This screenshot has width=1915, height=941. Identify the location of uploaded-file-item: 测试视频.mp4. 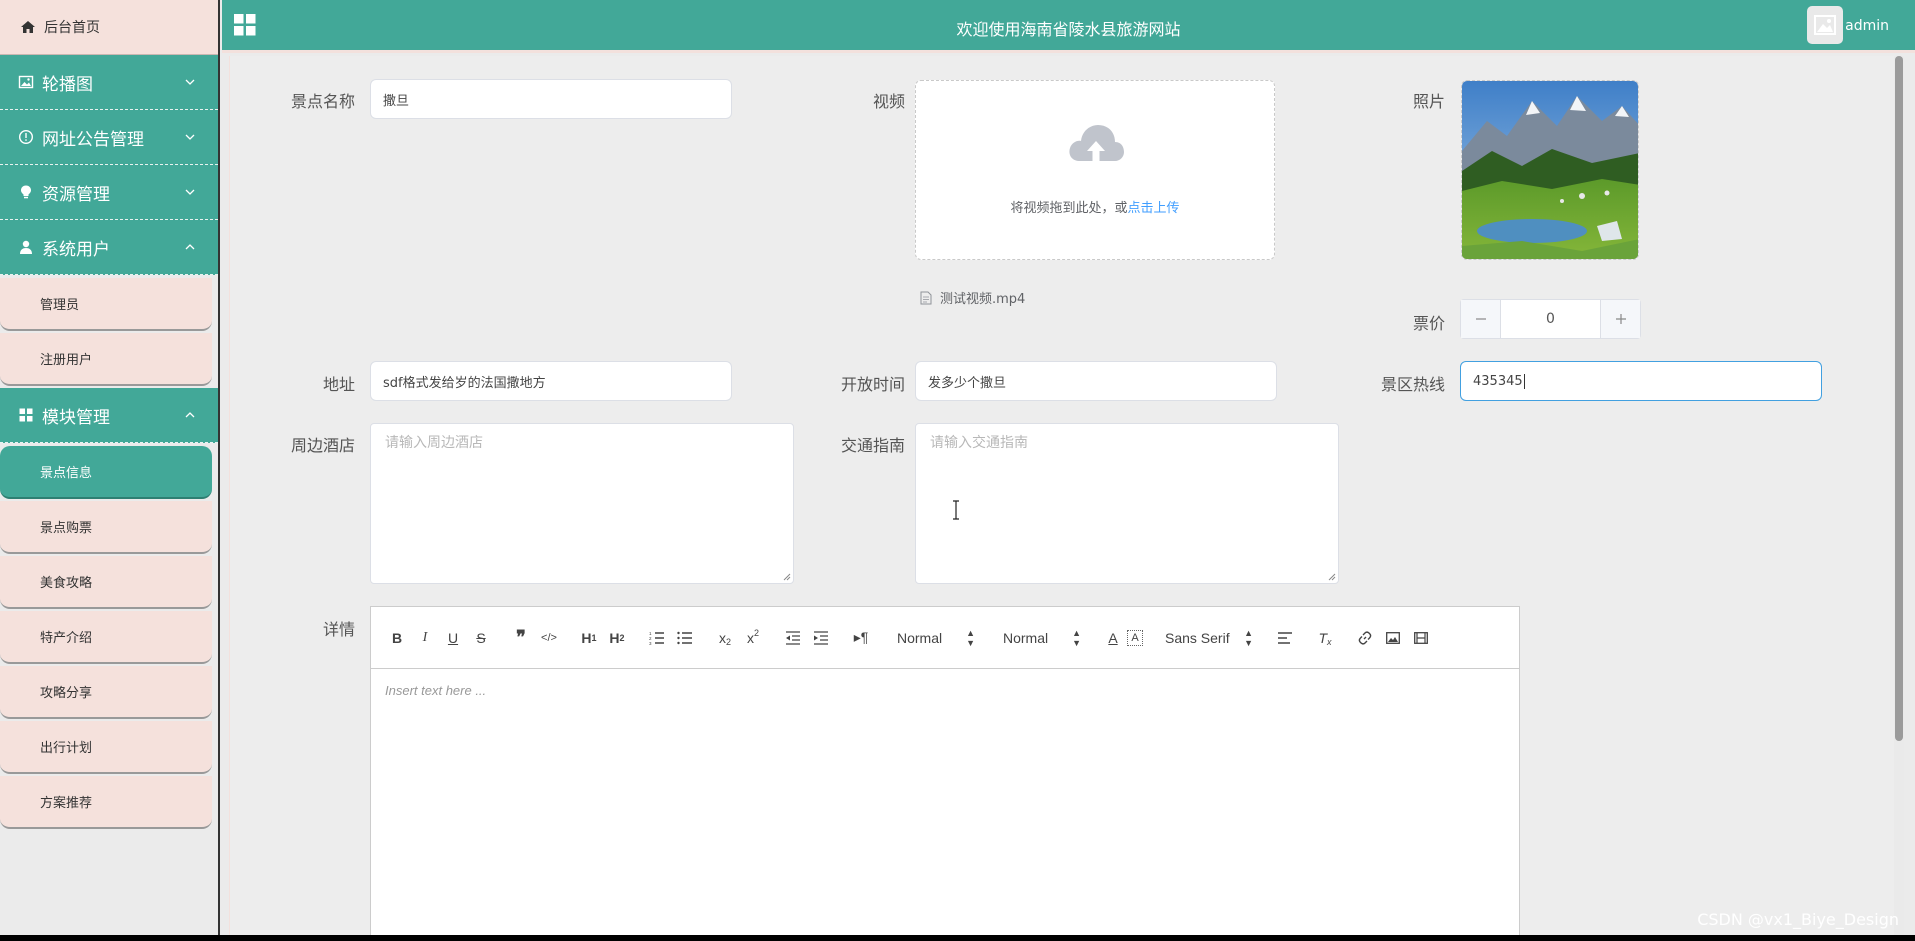
(972, 297).